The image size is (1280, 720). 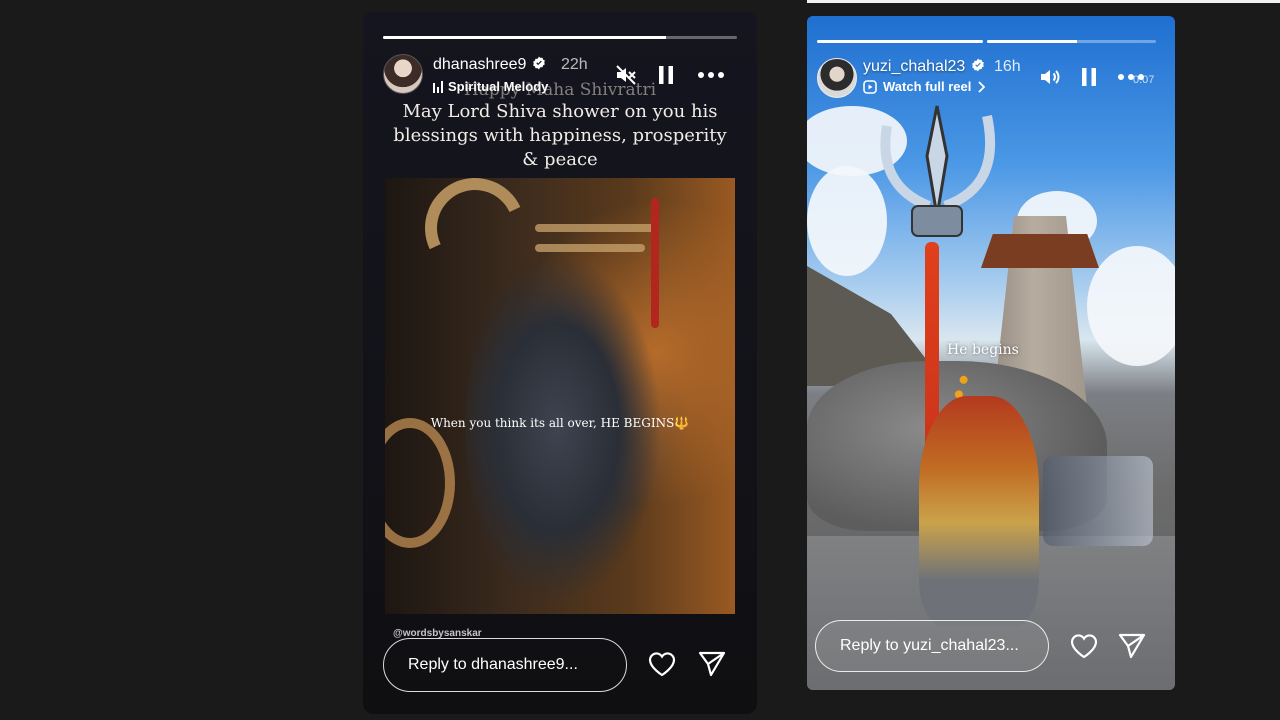 I want to click on story-timestamp: 16h, so click(x=1007, y=66).